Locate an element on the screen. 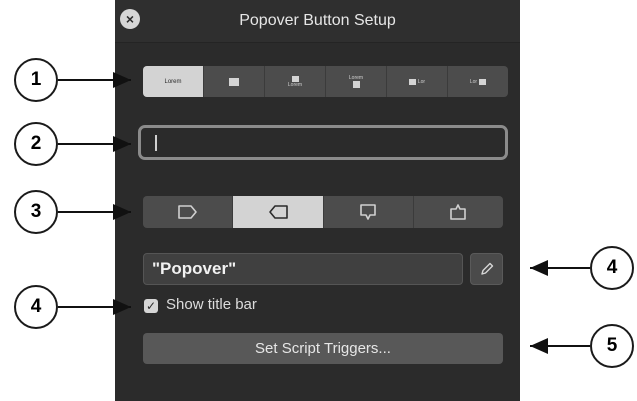 The width and height of the screenshot is (637, 401). callout-4-right: 4 is located at coordinates (612, 268).